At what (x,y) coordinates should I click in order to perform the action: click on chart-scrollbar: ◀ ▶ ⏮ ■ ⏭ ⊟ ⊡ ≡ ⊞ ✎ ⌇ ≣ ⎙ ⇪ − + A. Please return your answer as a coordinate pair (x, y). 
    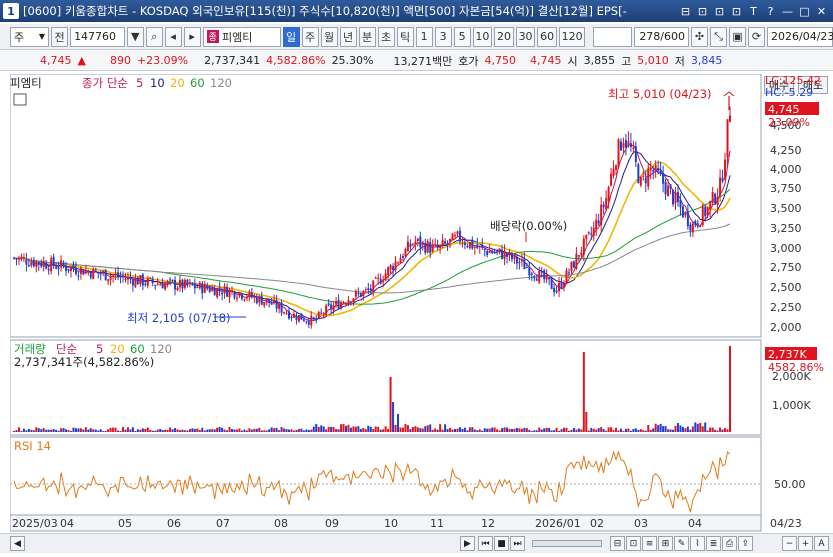
    Looking at the image, I should click on (416, 543).